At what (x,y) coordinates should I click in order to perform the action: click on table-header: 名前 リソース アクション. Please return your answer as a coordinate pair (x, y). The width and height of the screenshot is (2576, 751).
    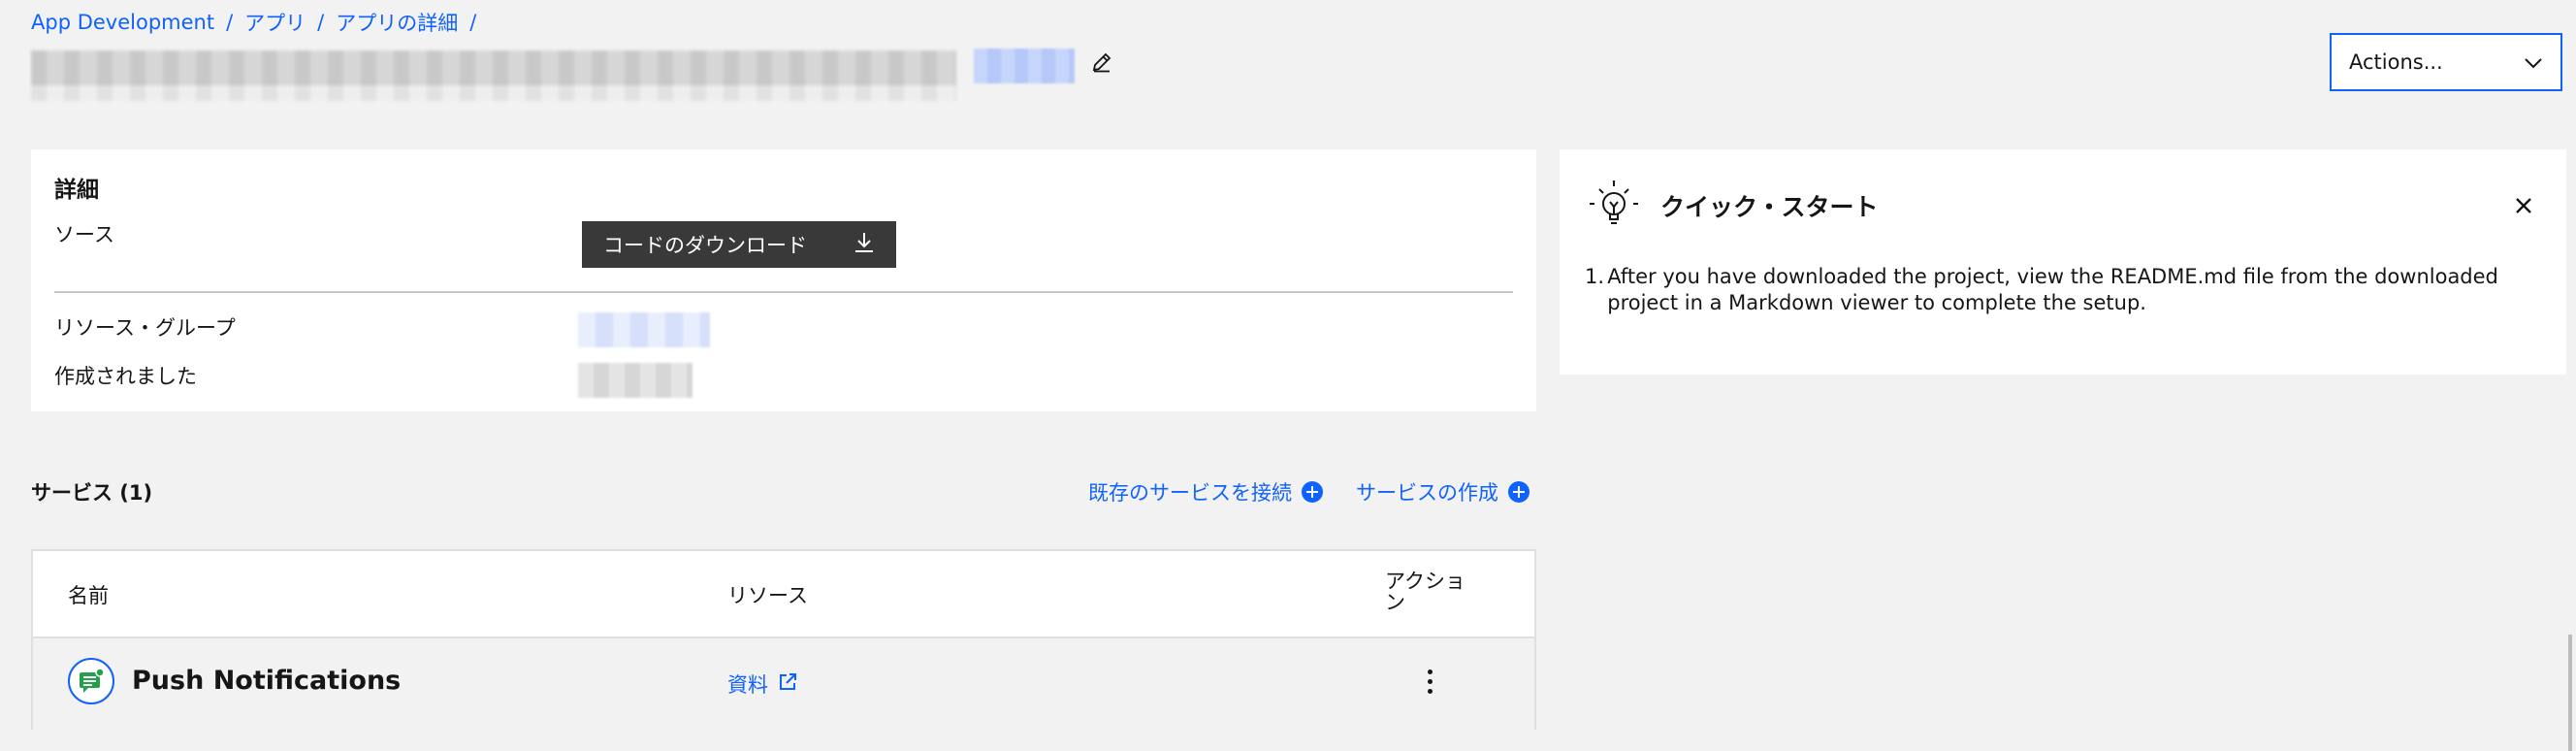
    Looking at the image, I should click on (783, 594).